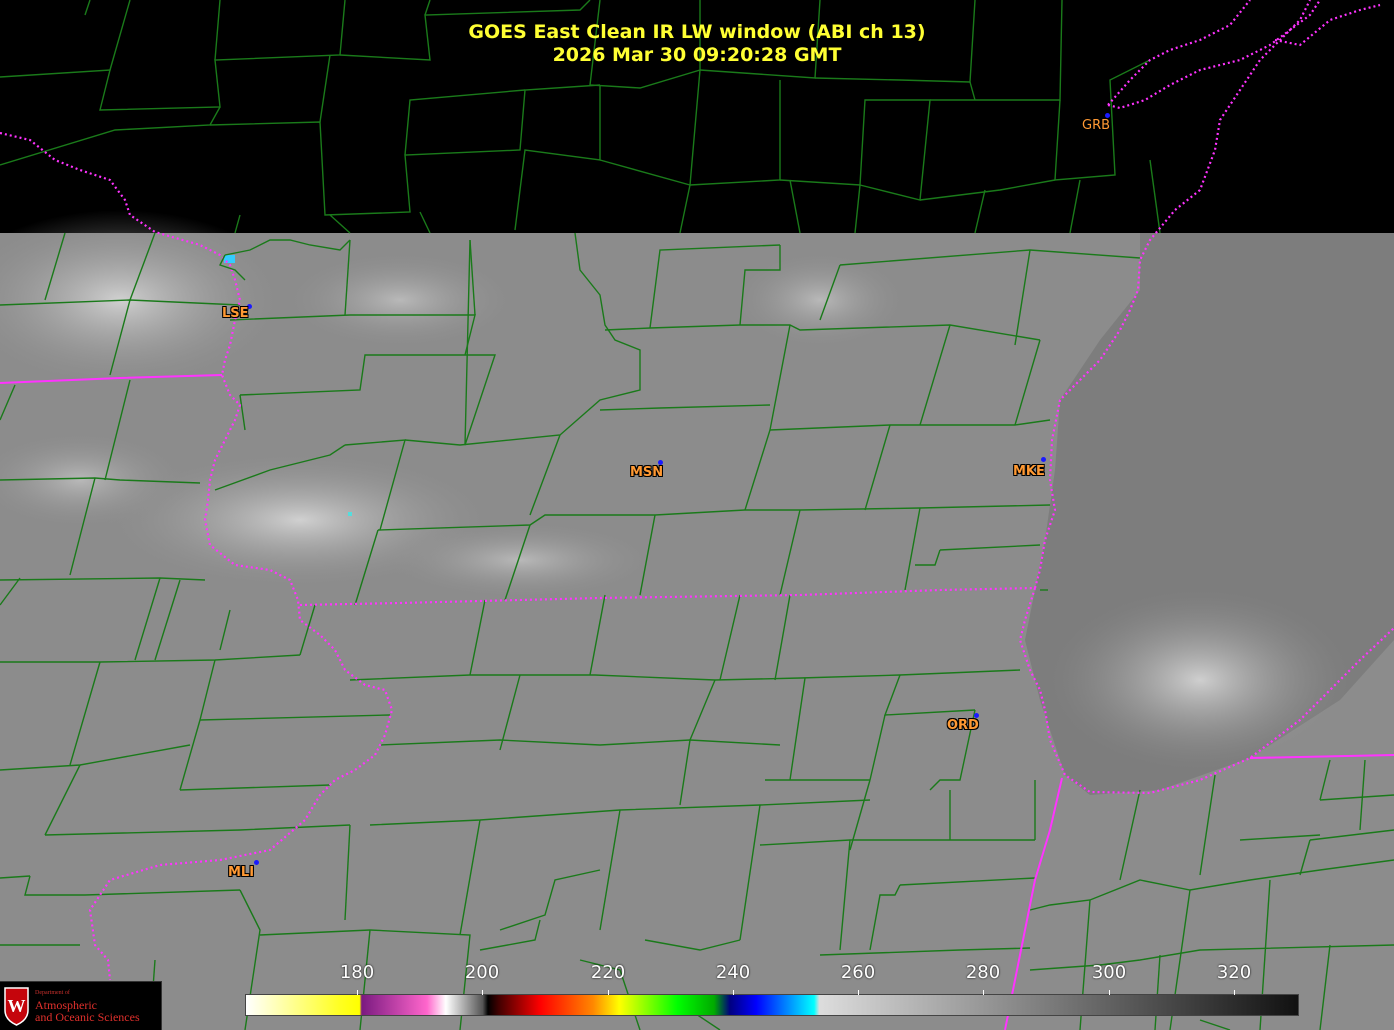  I want to click on image-title: GOES East Clean IR LW window (ABI ch 13), so click(697, 32).